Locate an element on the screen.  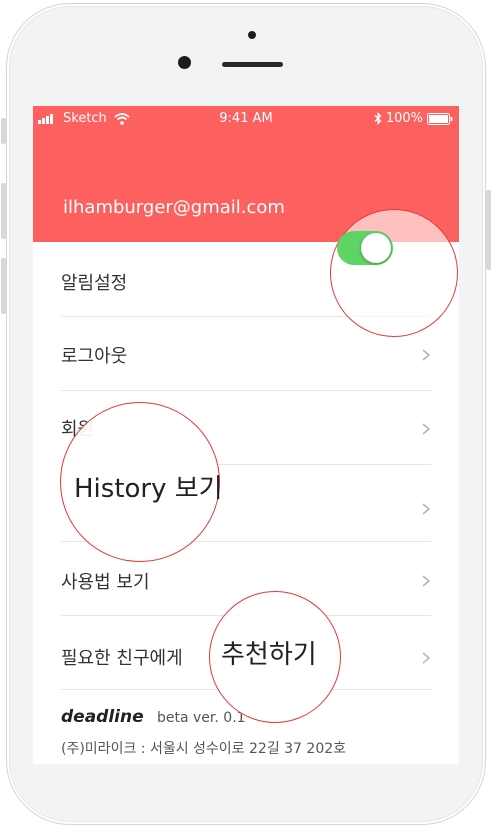
brand-logo: deadline is located at coordinates (102, 717).